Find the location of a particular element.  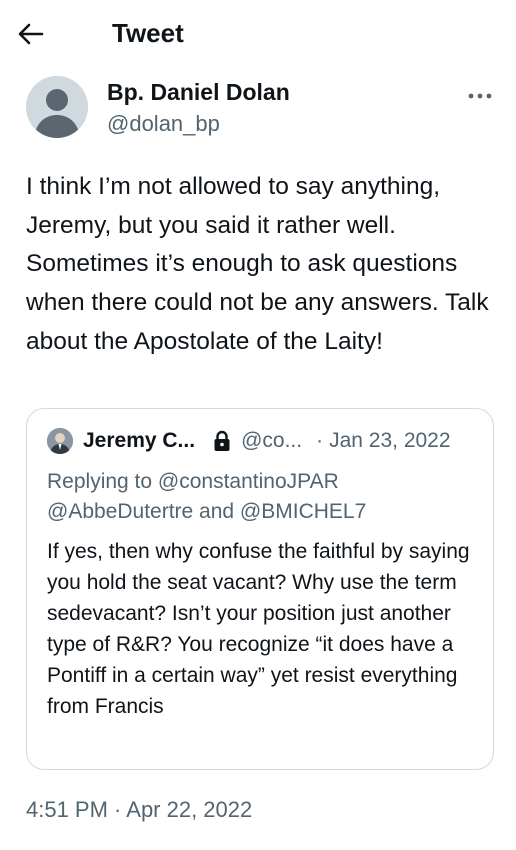

page-title: Tweet is located at coordinates (148, 33).